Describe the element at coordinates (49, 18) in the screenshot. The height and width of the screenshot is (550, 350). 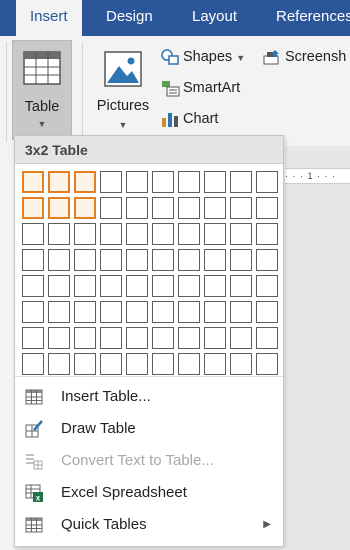
I see `tab-insert: Insert` at that location.